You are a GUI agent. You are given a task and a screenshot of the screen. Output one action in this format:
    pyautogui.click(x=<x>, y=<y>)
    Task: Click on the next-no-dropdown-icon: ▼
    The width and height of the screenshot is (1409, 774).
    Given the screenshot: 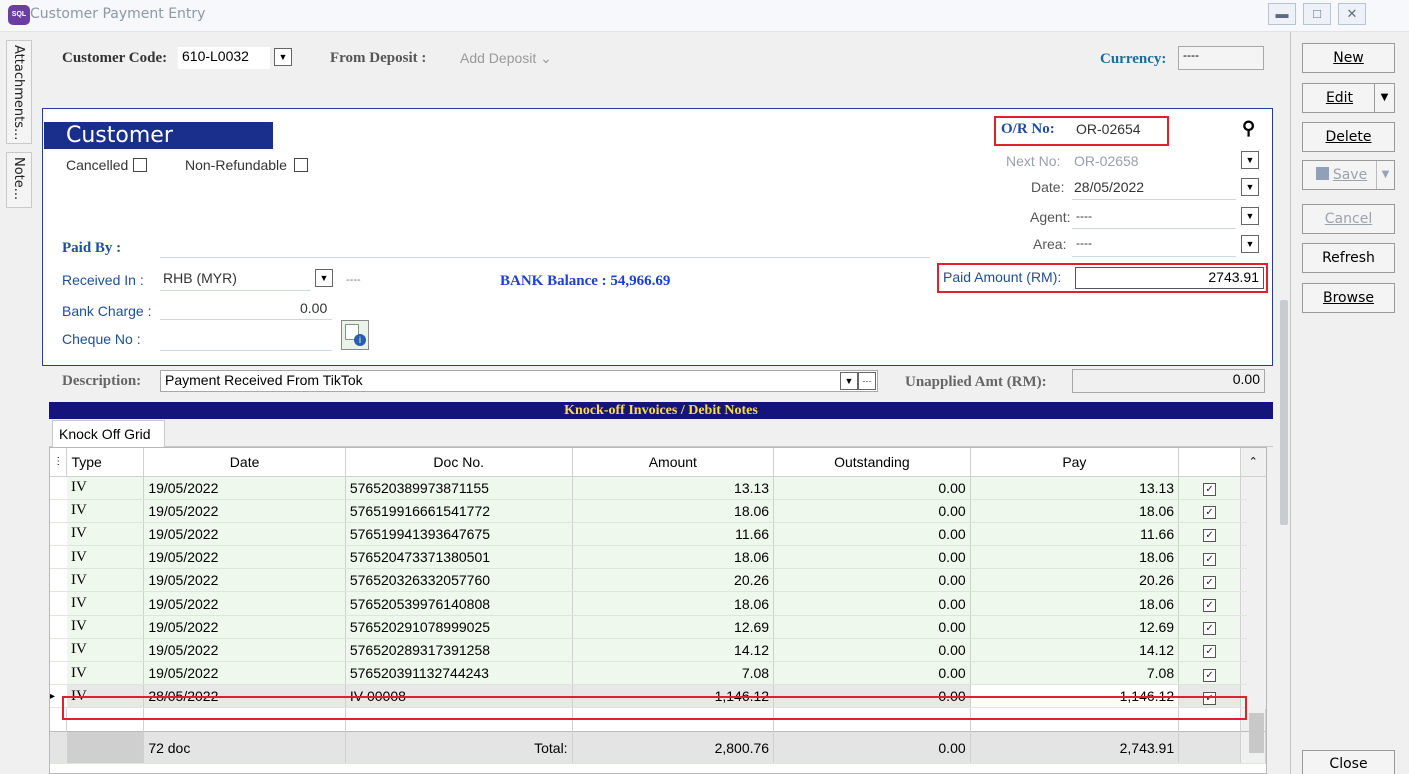 What is the action you would take?
    pyautogui.click(x=1250, y=160)
    